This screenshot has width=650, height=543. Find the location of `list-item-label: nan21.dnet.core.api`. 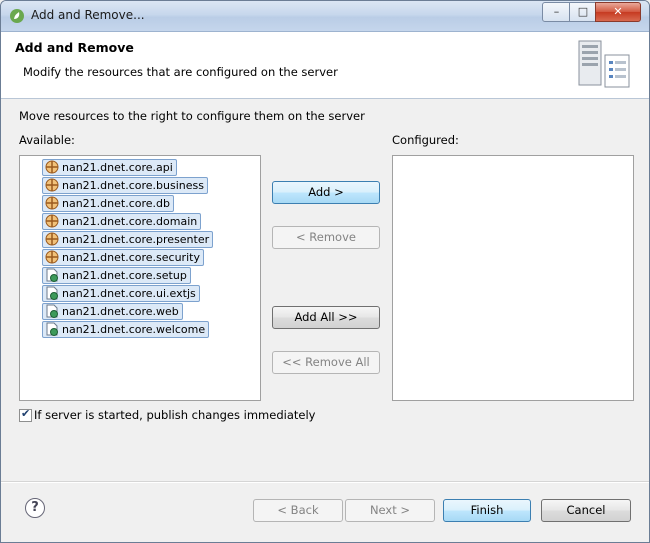

list-item-label: nan21.dnet.core.api is located at coordinates (117, 167).